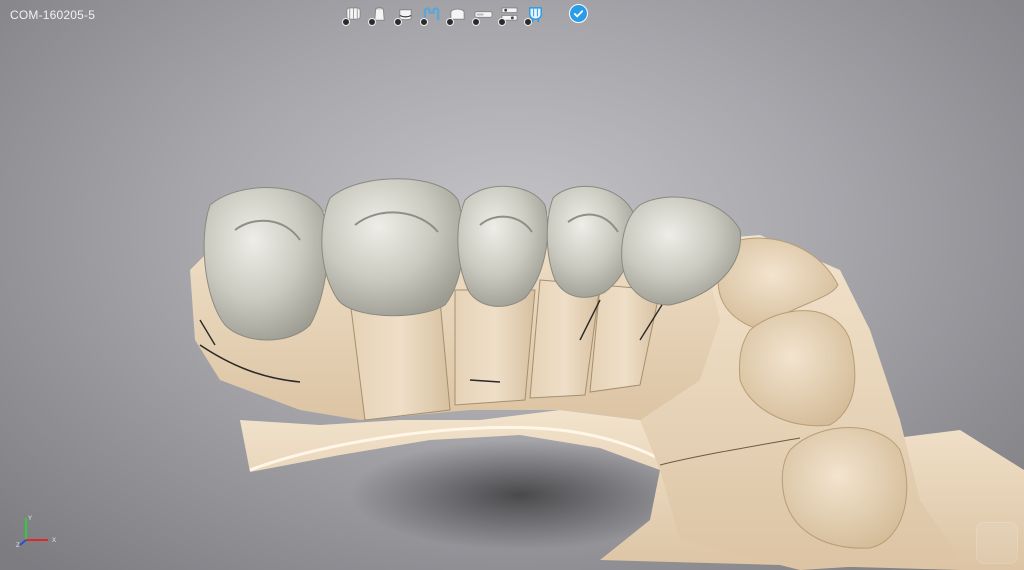 The image size is (1024, 570). What do you see at coordinates (54, 541) in the screenshot?
I see `axis-x-label: X` at bounding box center [54, 541].